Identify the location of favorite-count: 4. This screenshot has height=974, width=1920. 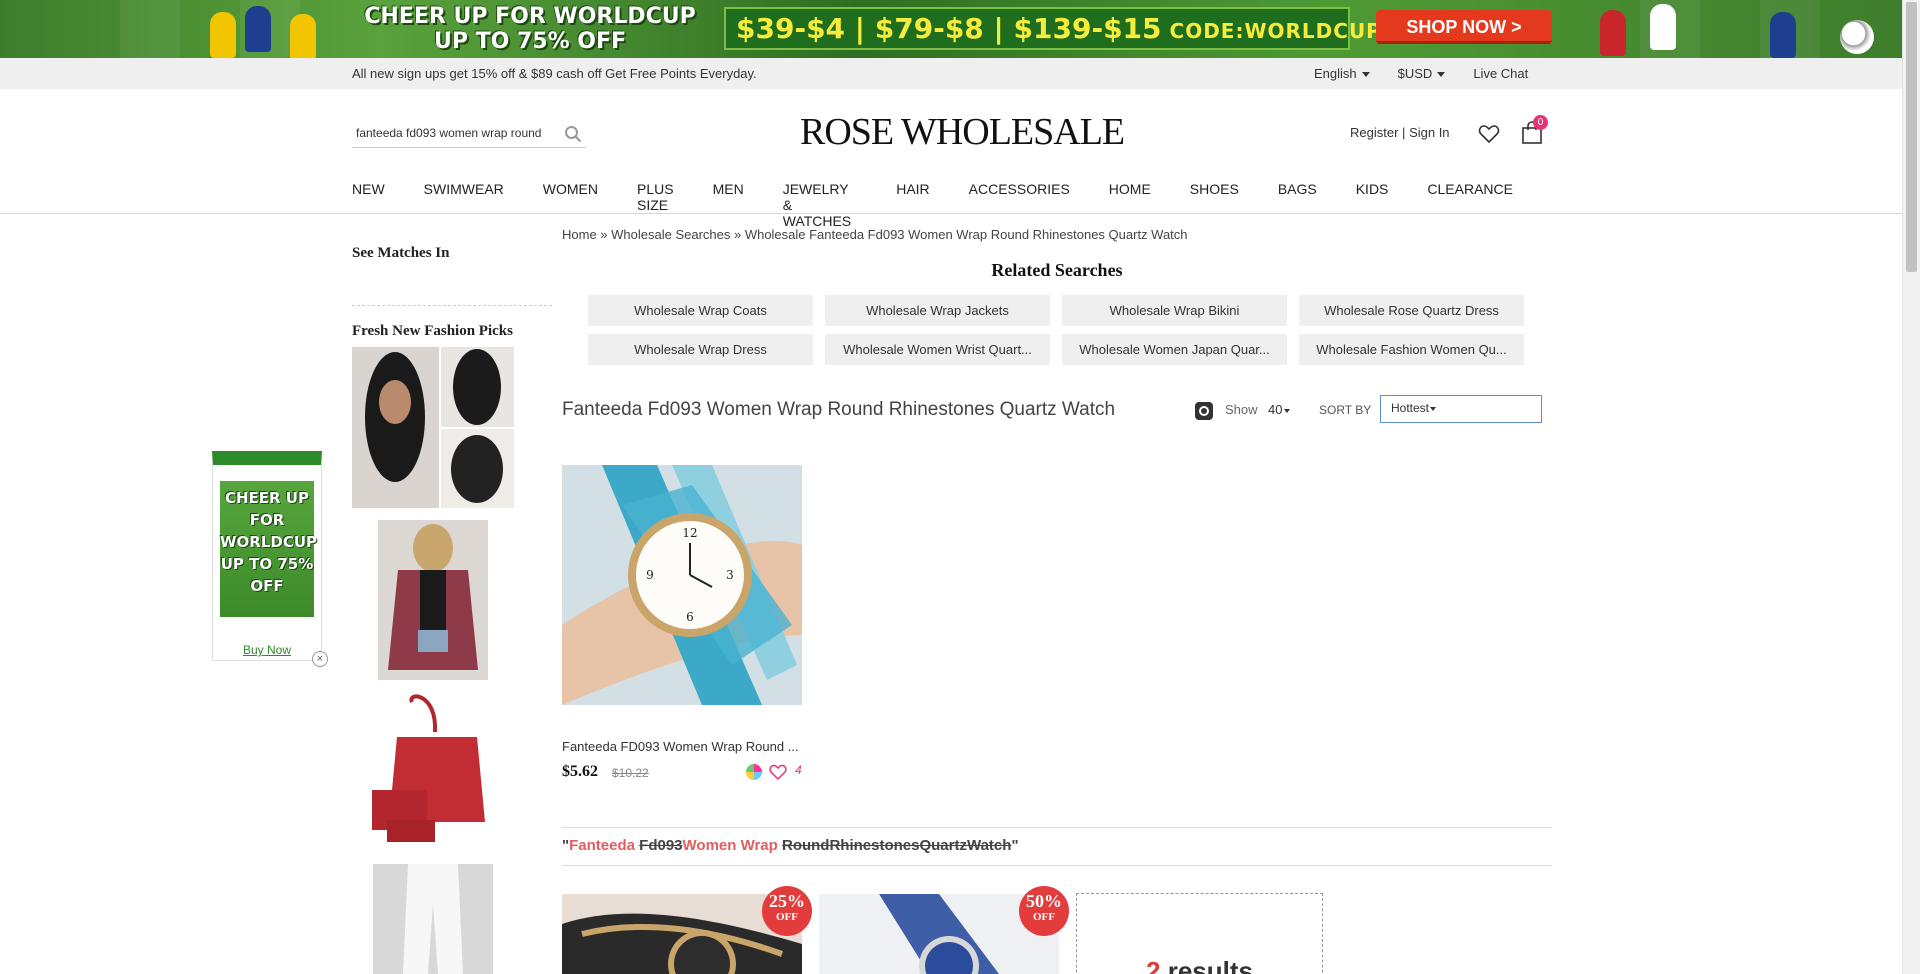
(798, 770).